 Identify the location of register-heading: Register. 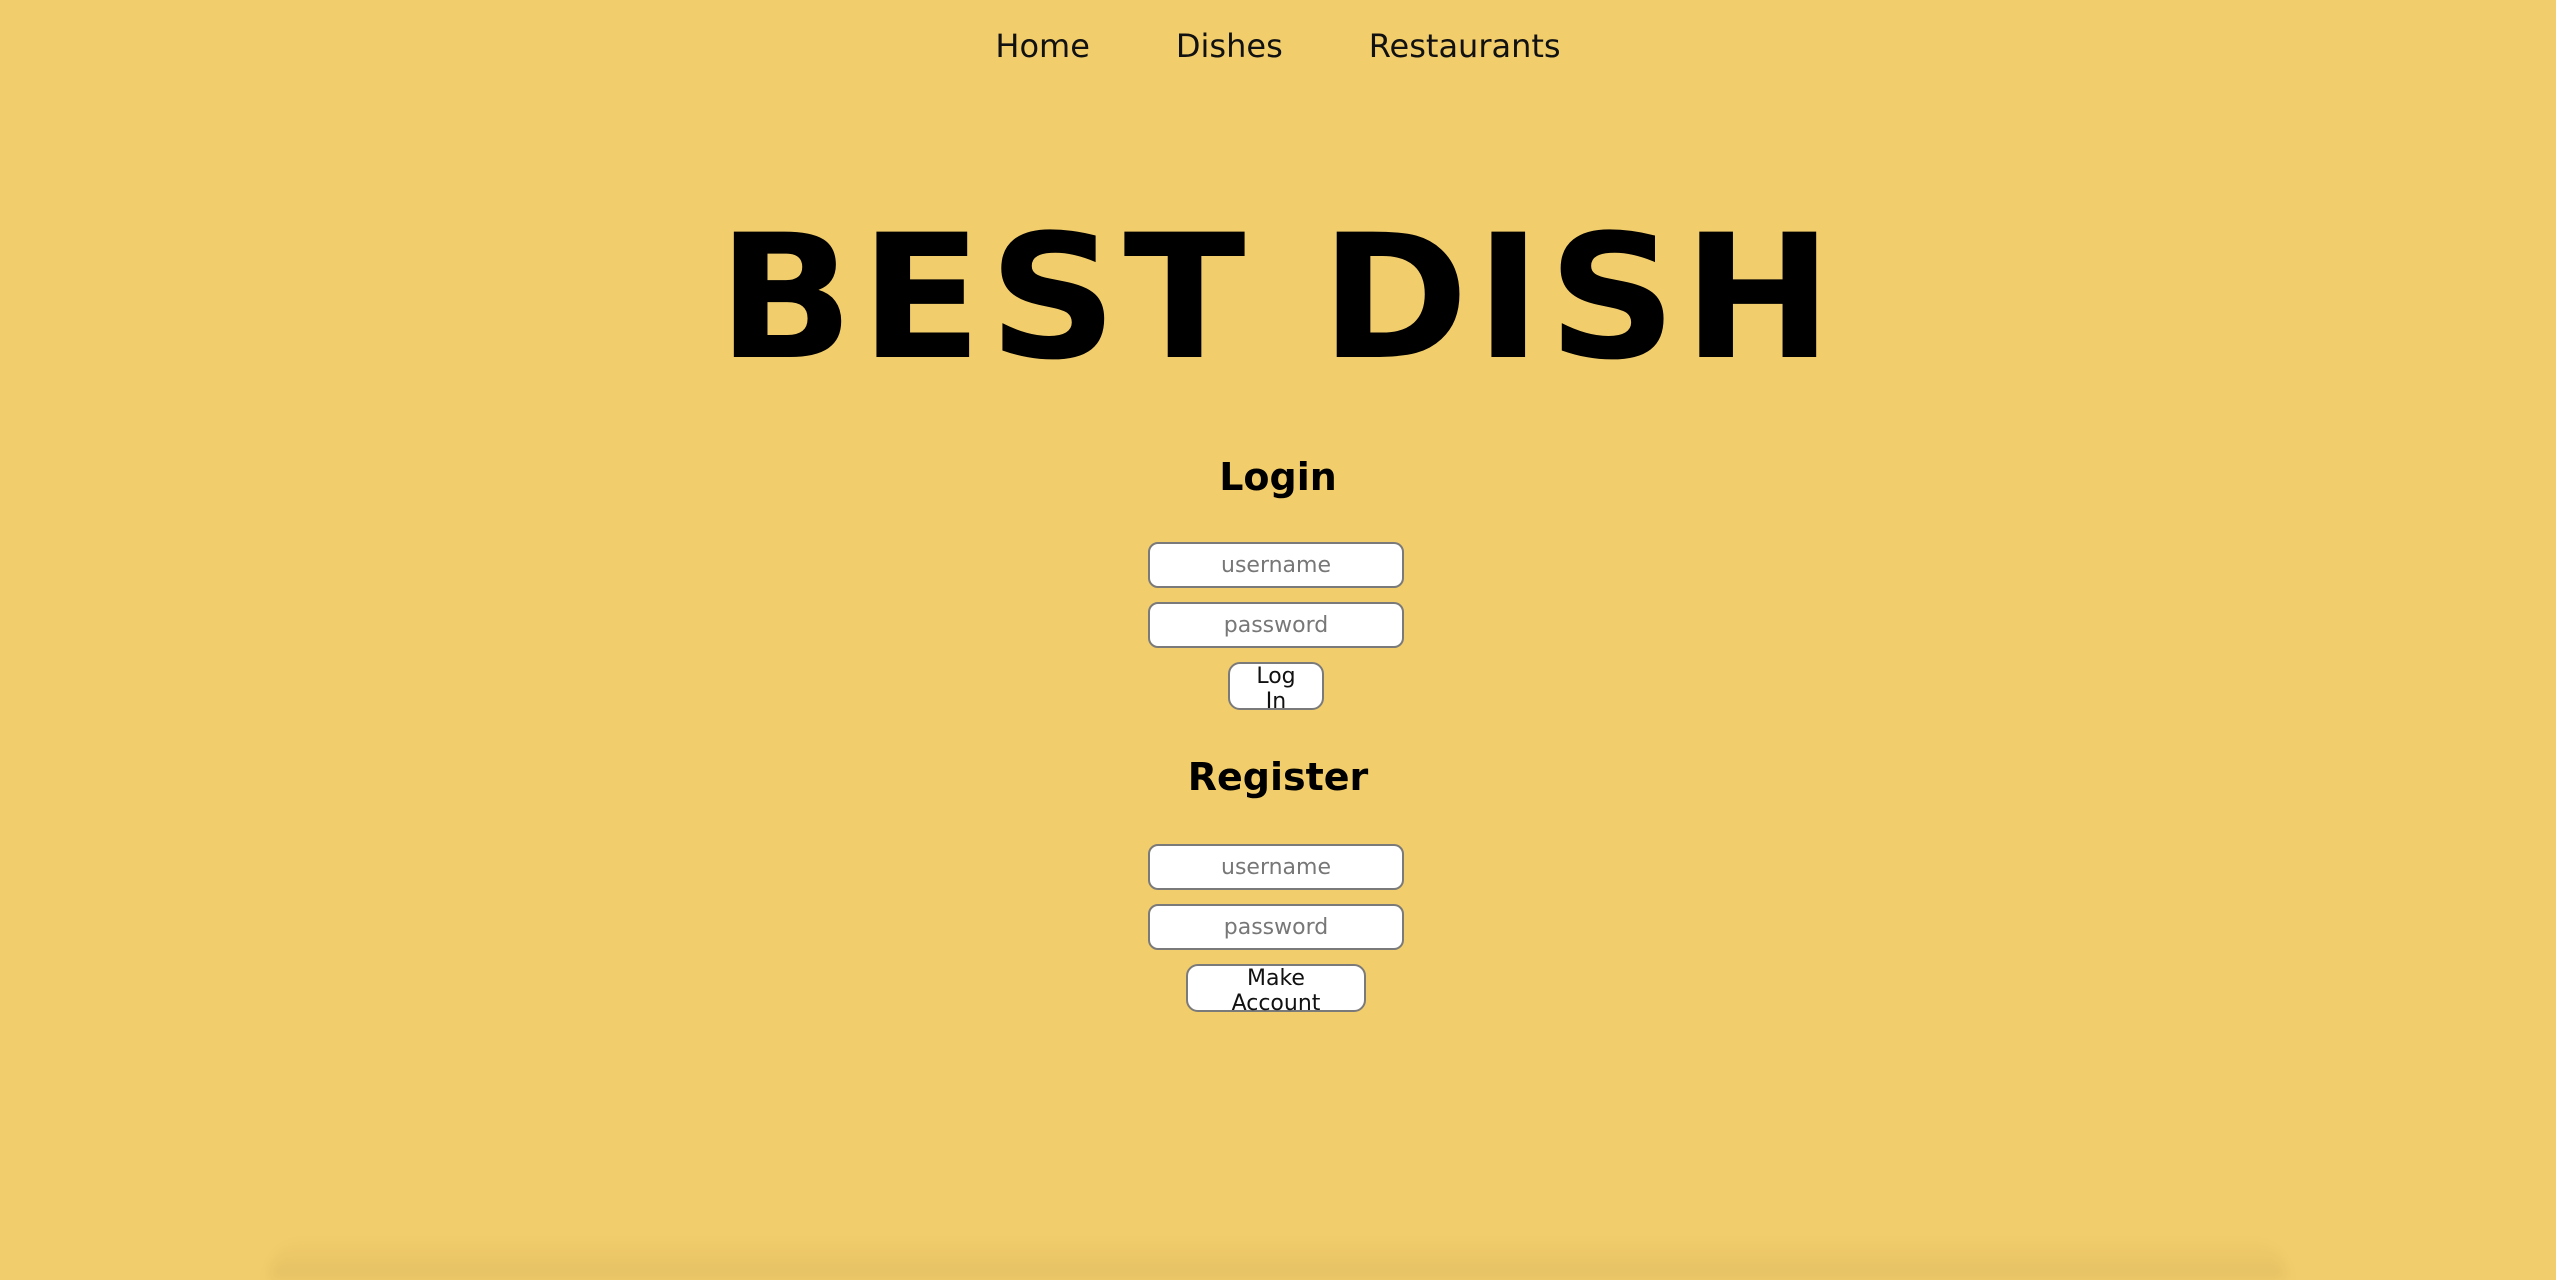
(1278, 777).